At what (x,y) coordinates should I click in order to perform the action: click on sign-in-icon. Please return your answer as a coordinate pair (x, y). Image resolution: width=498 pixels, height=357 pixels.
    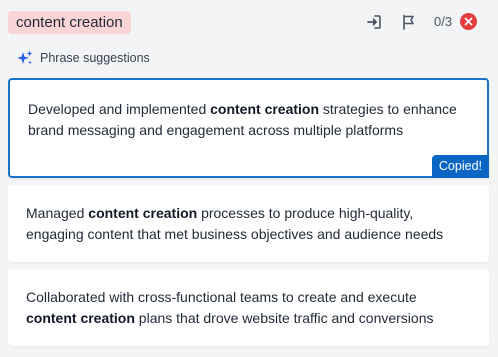
    Looking at the image, I should click on (374, 22).